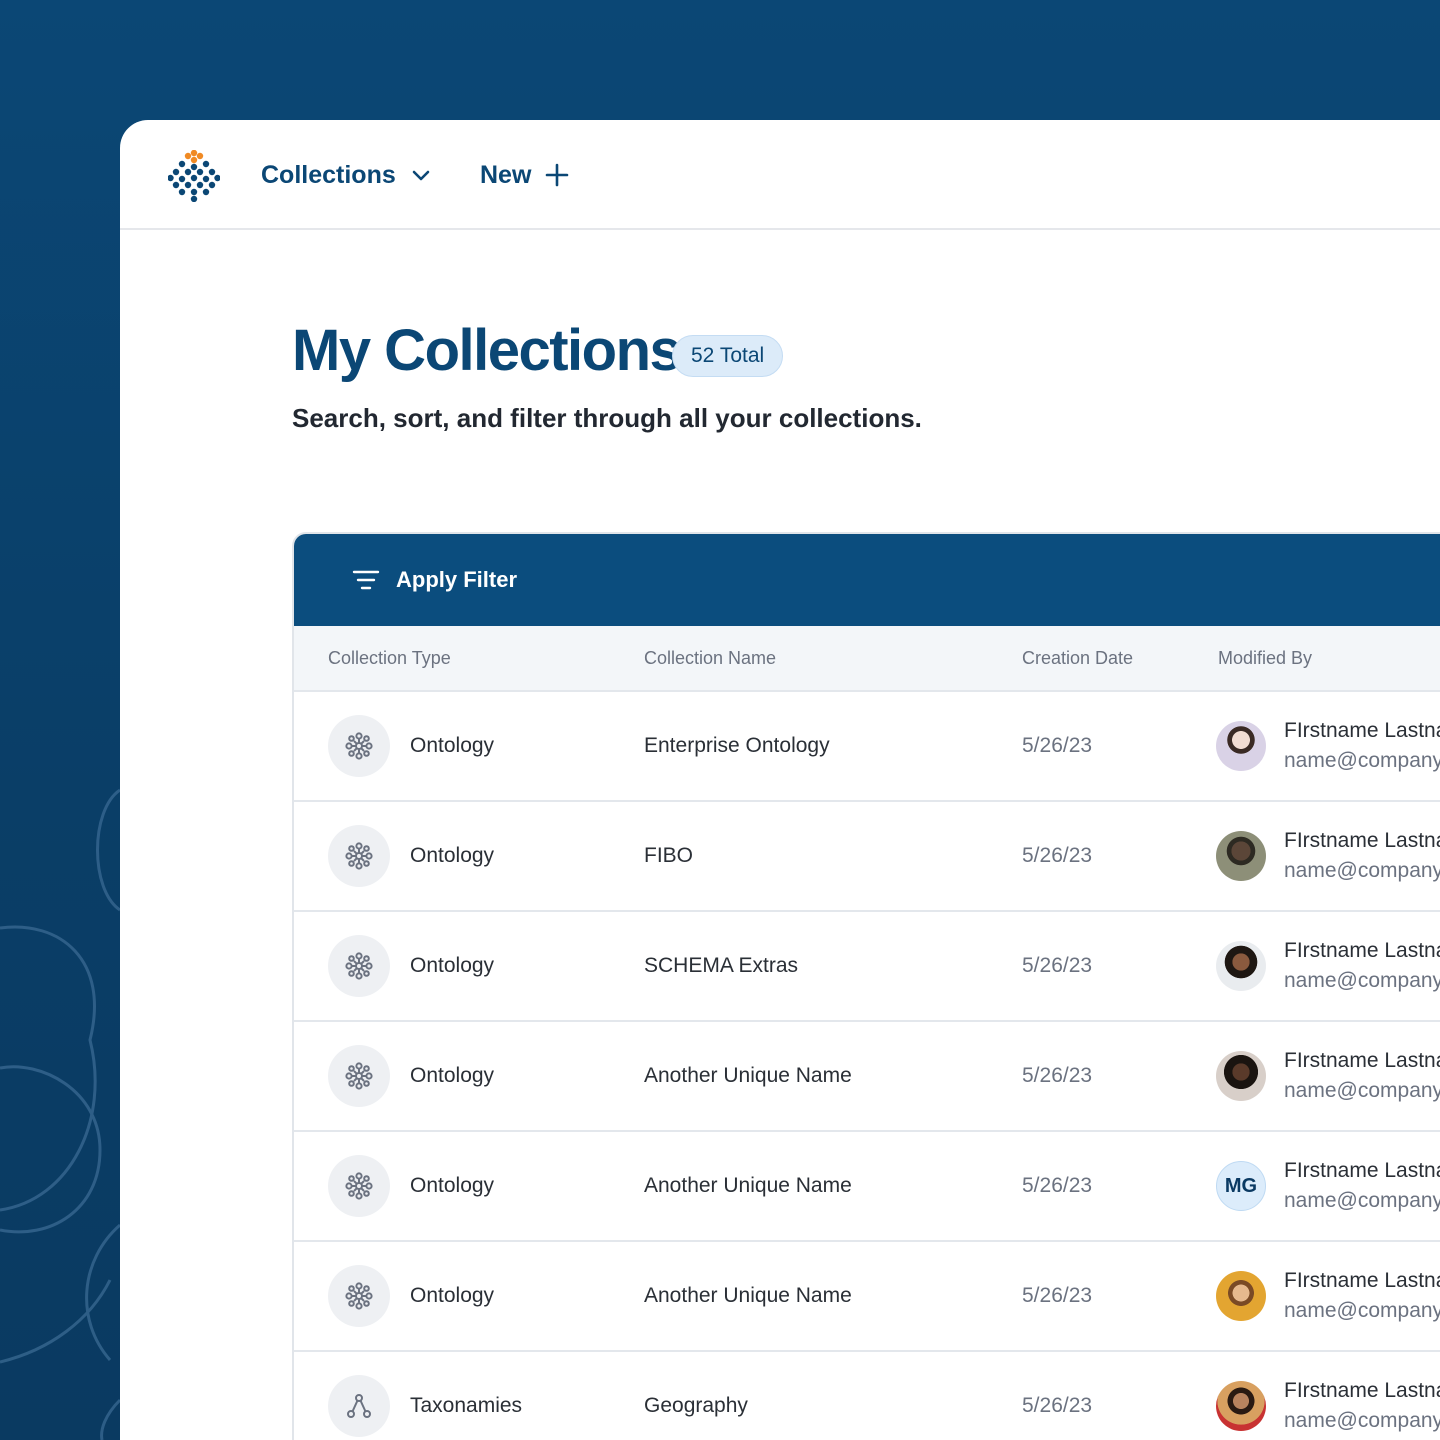 Image resolution: width=1440 pixels, height=1440 pixels. What do you see at coordinates (710, 658) in the screenshot?
I see `column-header-collection-name: Collection Name` at bounding box center [710, 658].